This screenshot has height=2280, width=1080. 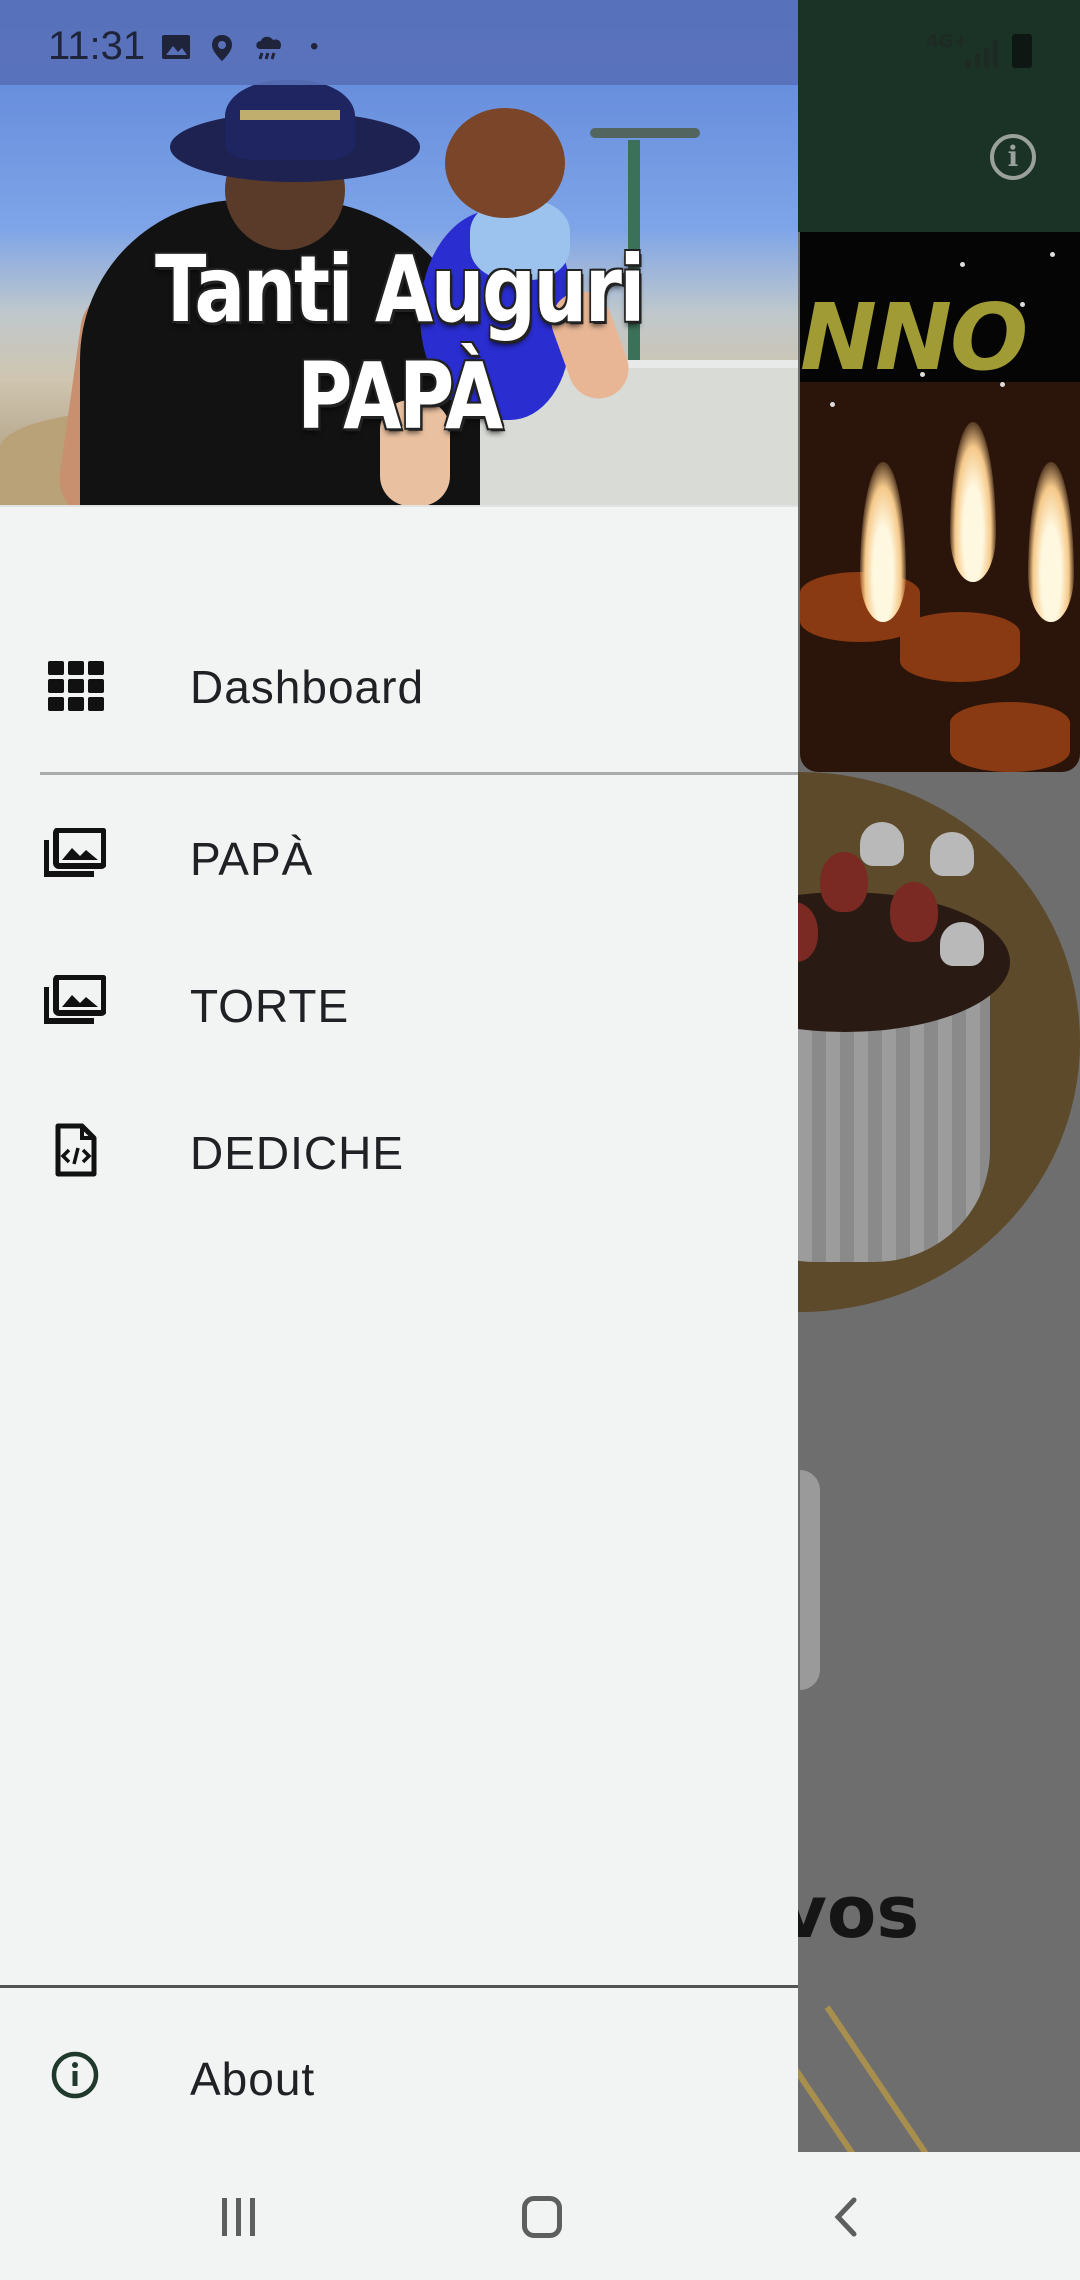 What do you see at coordinates (419, 773) in the screenshot?
I see `menu-divider` at bounding box center [419, 773].